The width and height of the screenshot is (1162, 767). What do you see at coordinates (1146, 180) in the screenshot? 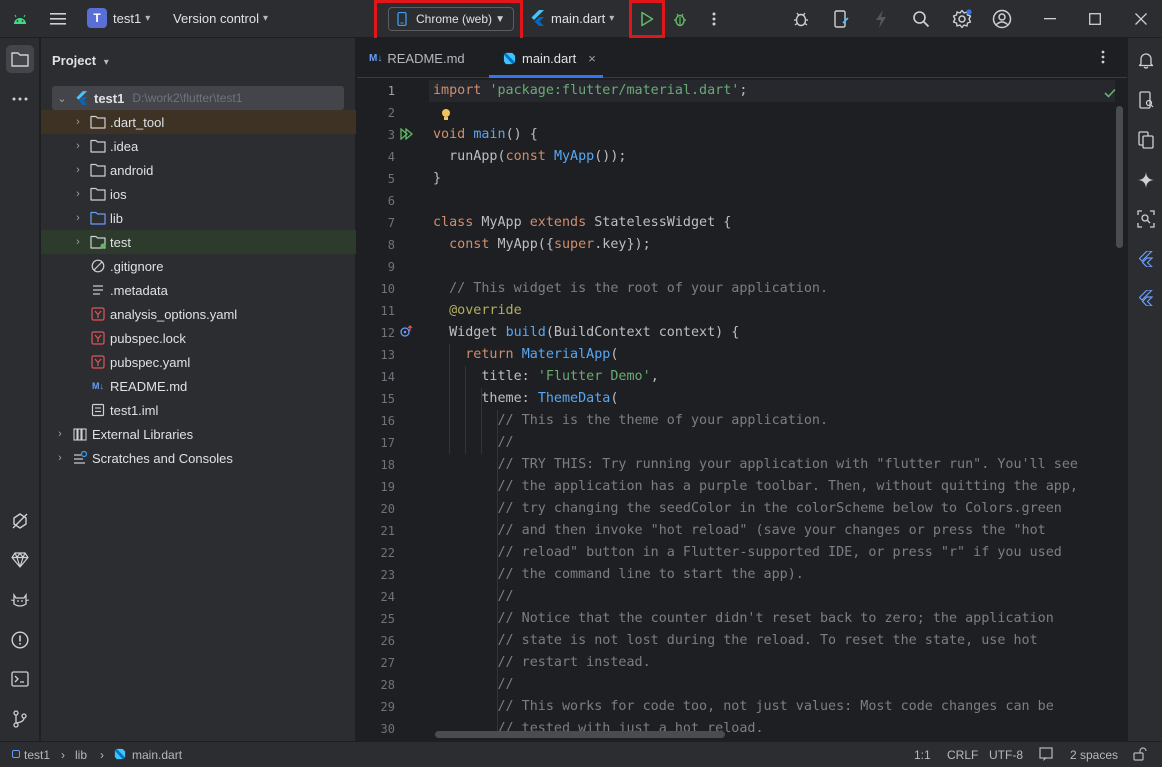
I see `gemini-sparkle-icon` at bounding box center [1146, 180].